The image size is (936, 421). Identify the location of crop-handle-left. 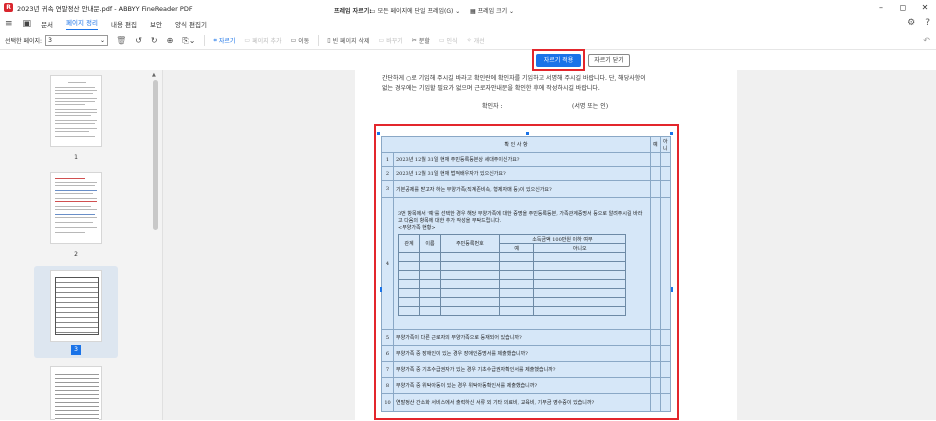
(381, 289).